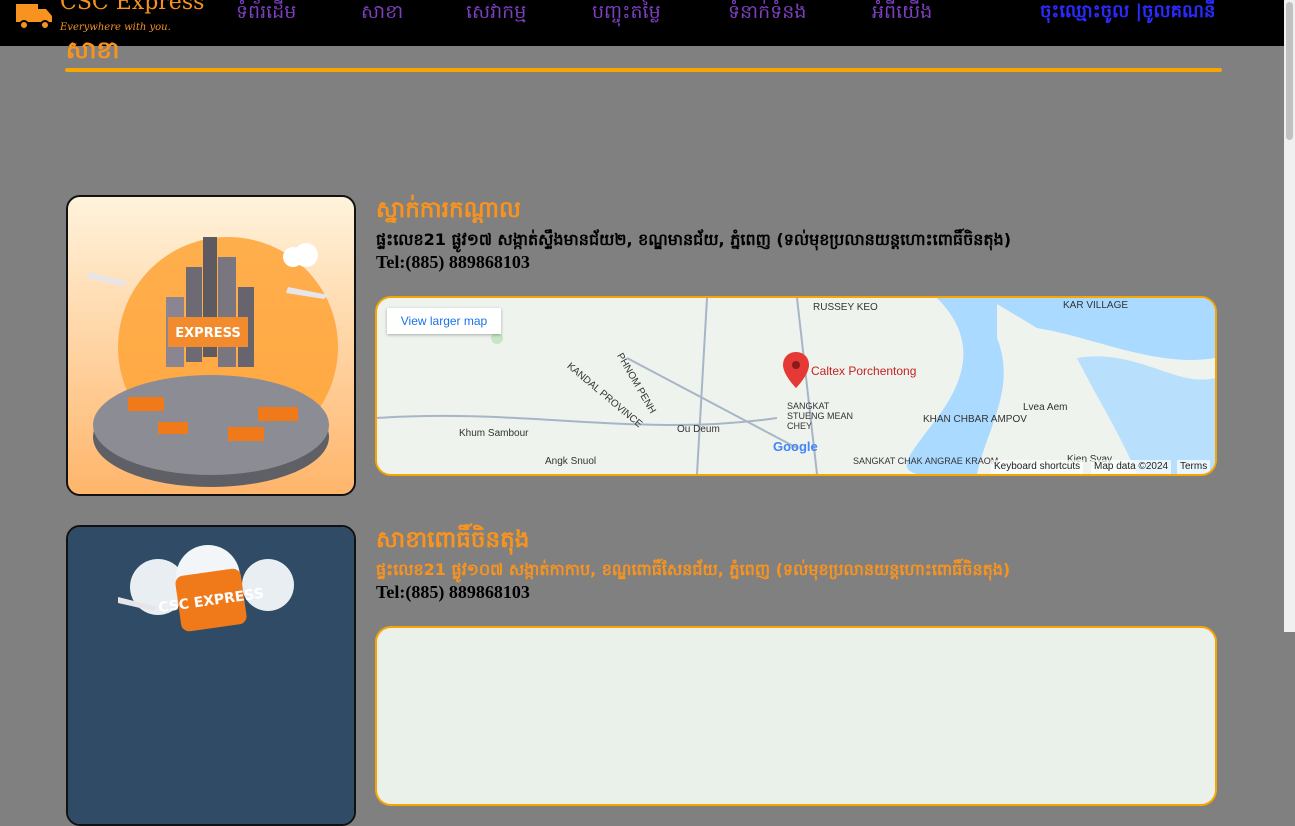 The height and width of the screenshot is (826, 1295). What do you see at coordinates (643, 70) in the screenshot?
I see `heading-divider` at bounding box center [643, 70].